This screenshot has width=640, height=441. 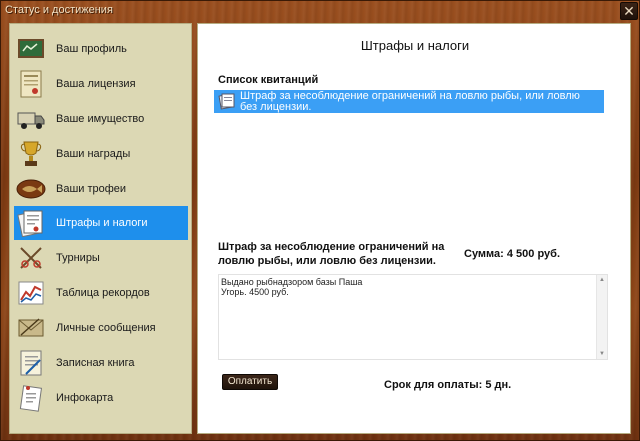 What do you see at coordinates (31, 363) in the screenshot?
I see `notebook-icon` at bounding box center [31, 363].